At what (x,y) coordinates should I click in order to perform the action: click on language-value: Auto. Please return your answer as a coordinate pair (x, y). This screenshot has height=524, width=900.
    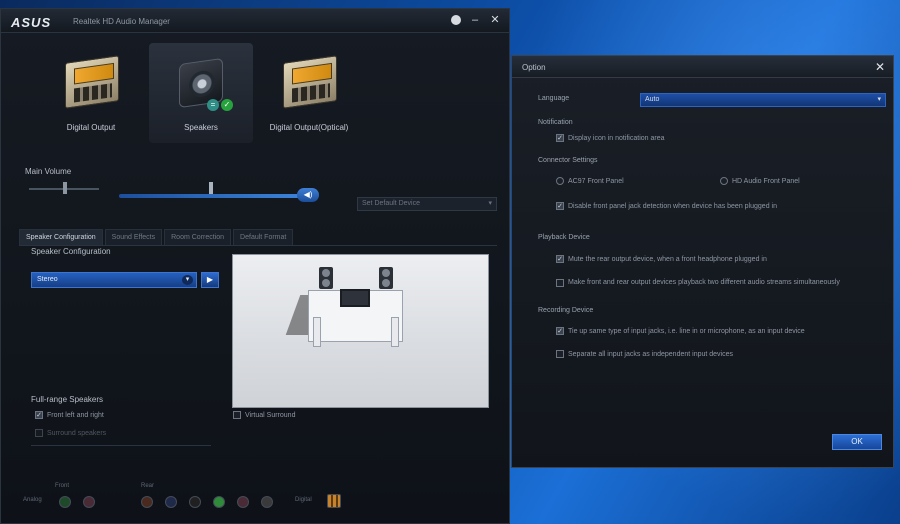
    Looking at the image, I should click on (652, 99).